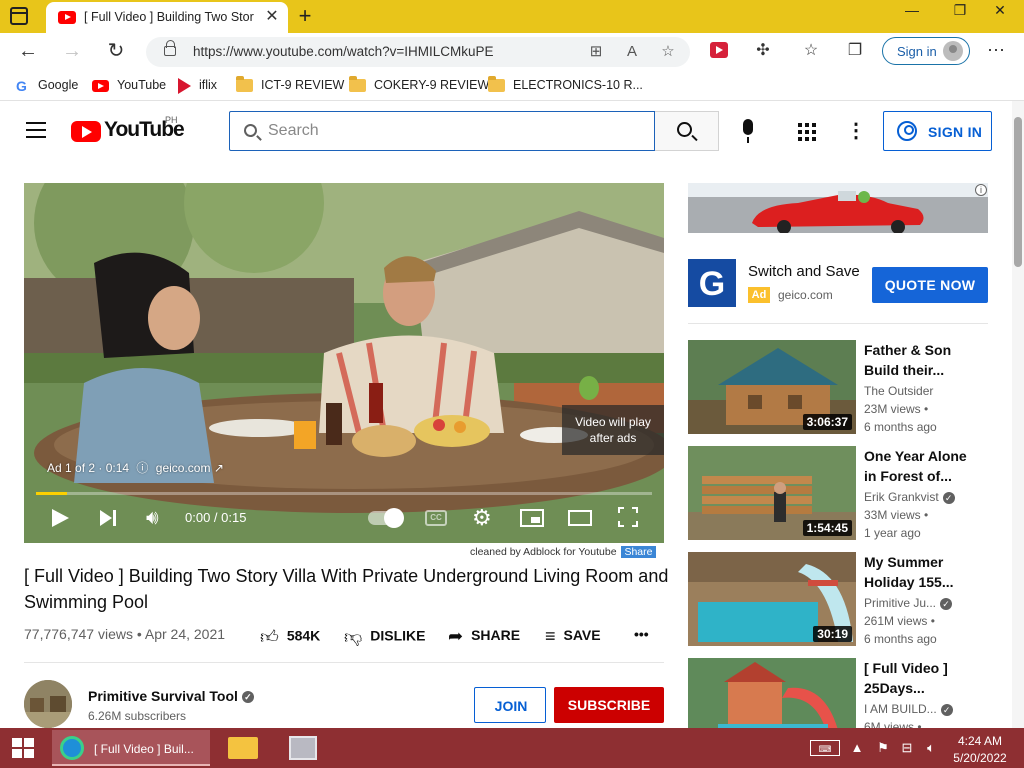  Describe the element at coordinates (907, 748) in the screenshot. I see `network-icon: ⊟` at that location.